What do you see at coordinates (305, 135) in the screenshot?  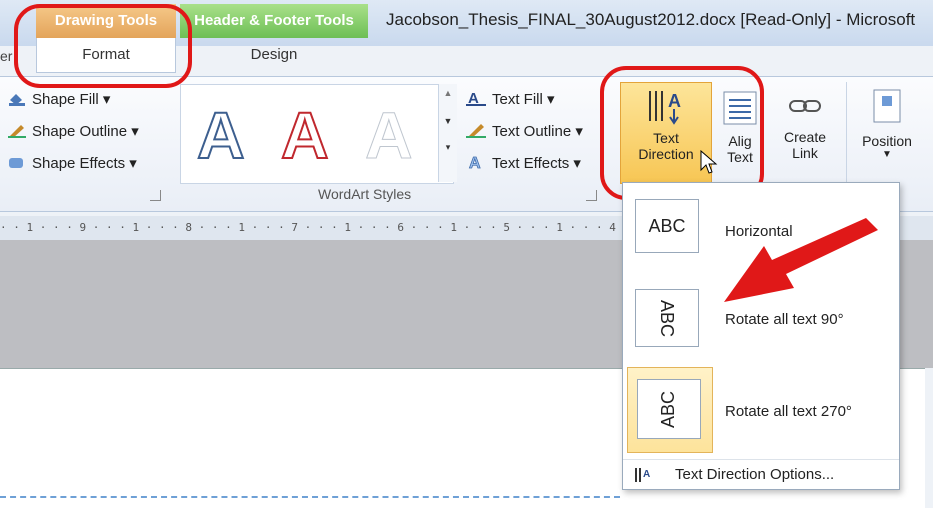 I see `wordart-style-red: A` at bounding box center [305, 135].